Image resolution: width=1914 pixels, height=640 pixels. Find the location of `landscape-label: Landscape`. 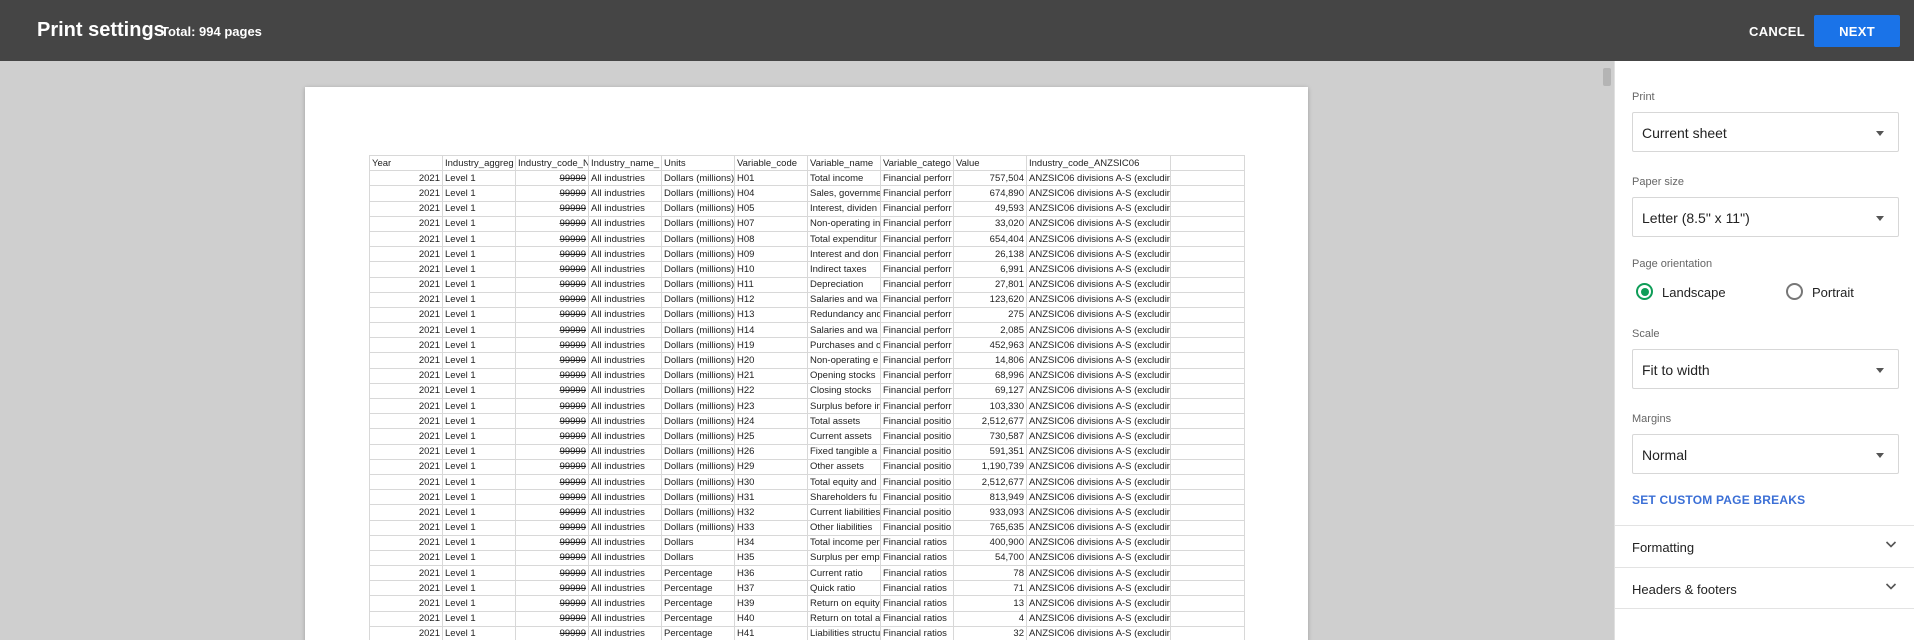

landscape-label: Landscape is located at coordinates (1694, 292).